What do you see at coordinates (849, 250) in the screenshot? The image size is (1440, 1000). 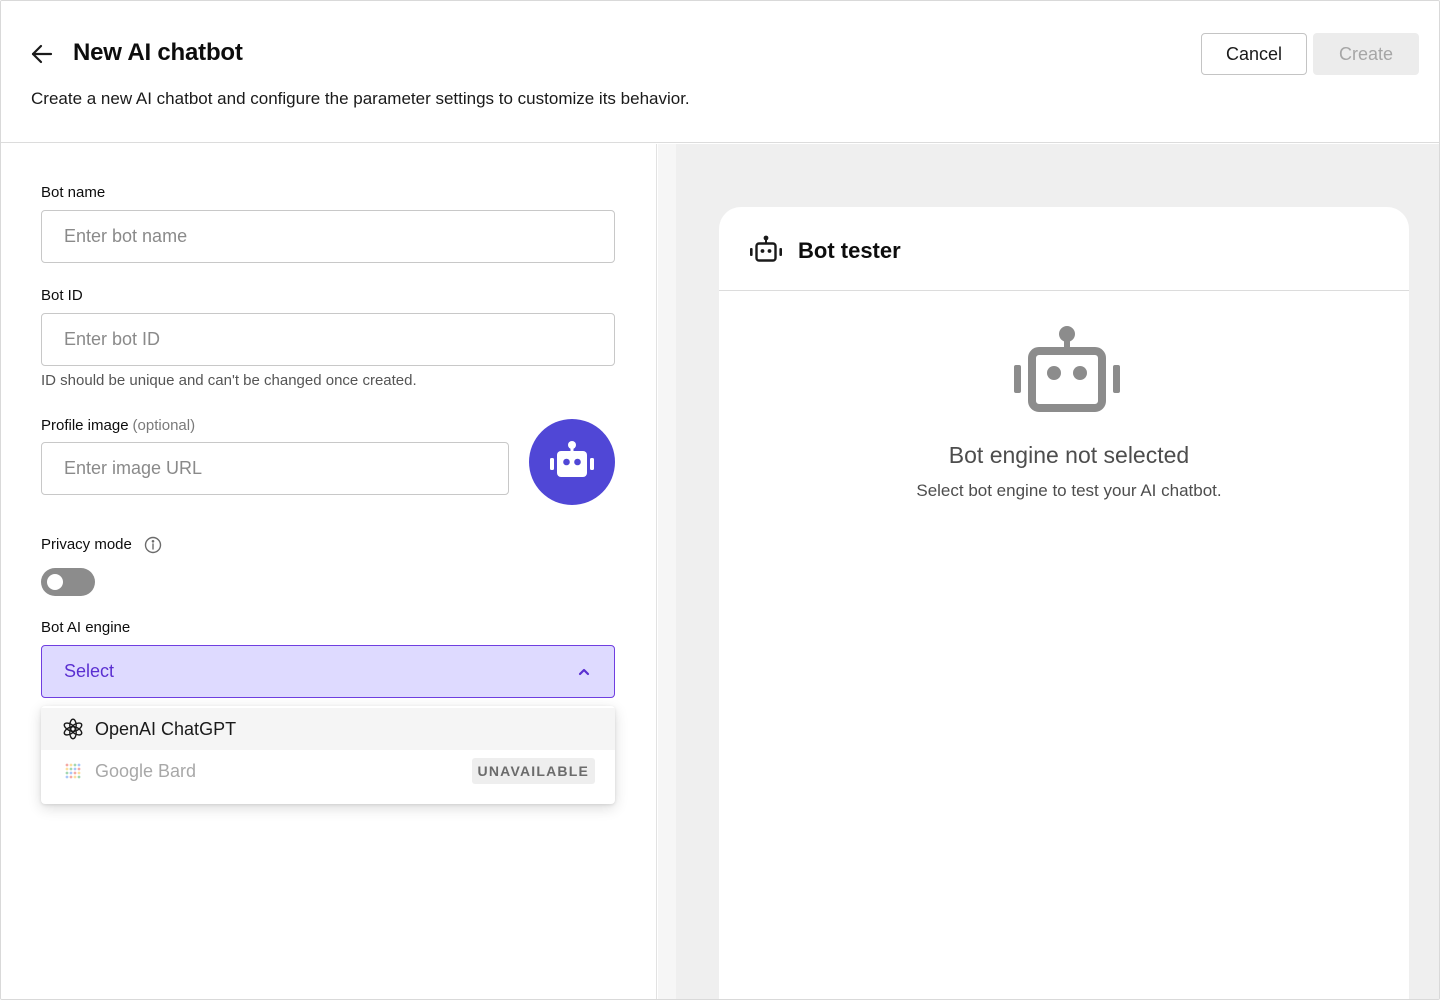 I see `bot-tester-title: Bot tester` at bounding box center [849, 250].